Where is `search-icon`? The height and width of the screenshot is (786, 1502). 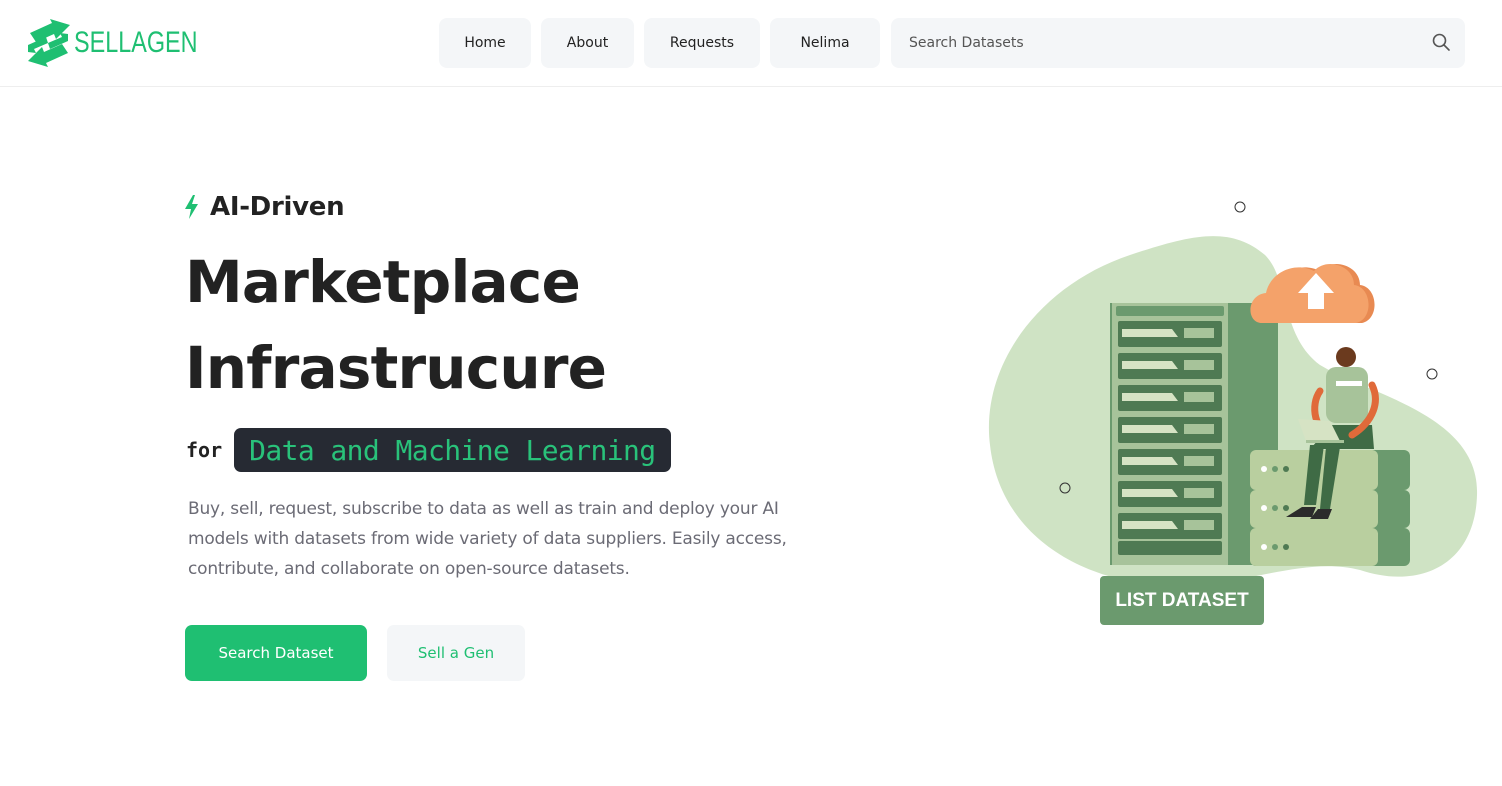 search-icon is located at coordinates (1441, 42).